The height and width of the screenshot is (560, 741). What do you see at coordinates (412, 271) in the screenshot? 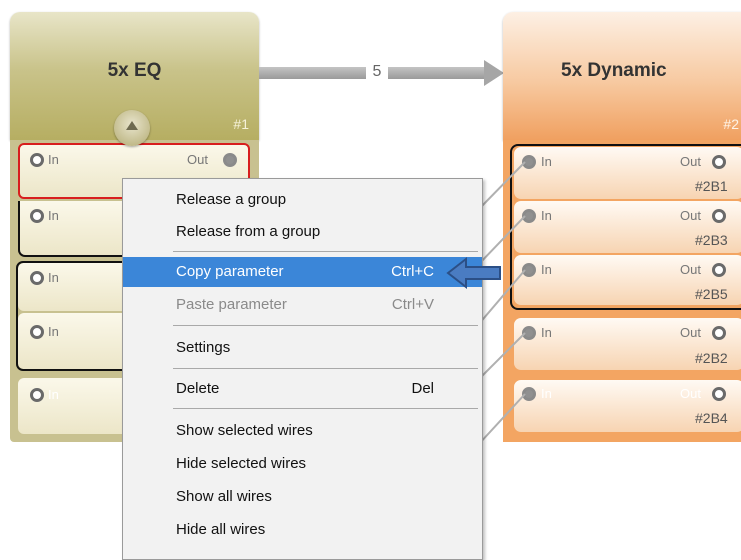
I see `menu-item-shortcut: Ctrl+C` at bounding box center [412, 271].